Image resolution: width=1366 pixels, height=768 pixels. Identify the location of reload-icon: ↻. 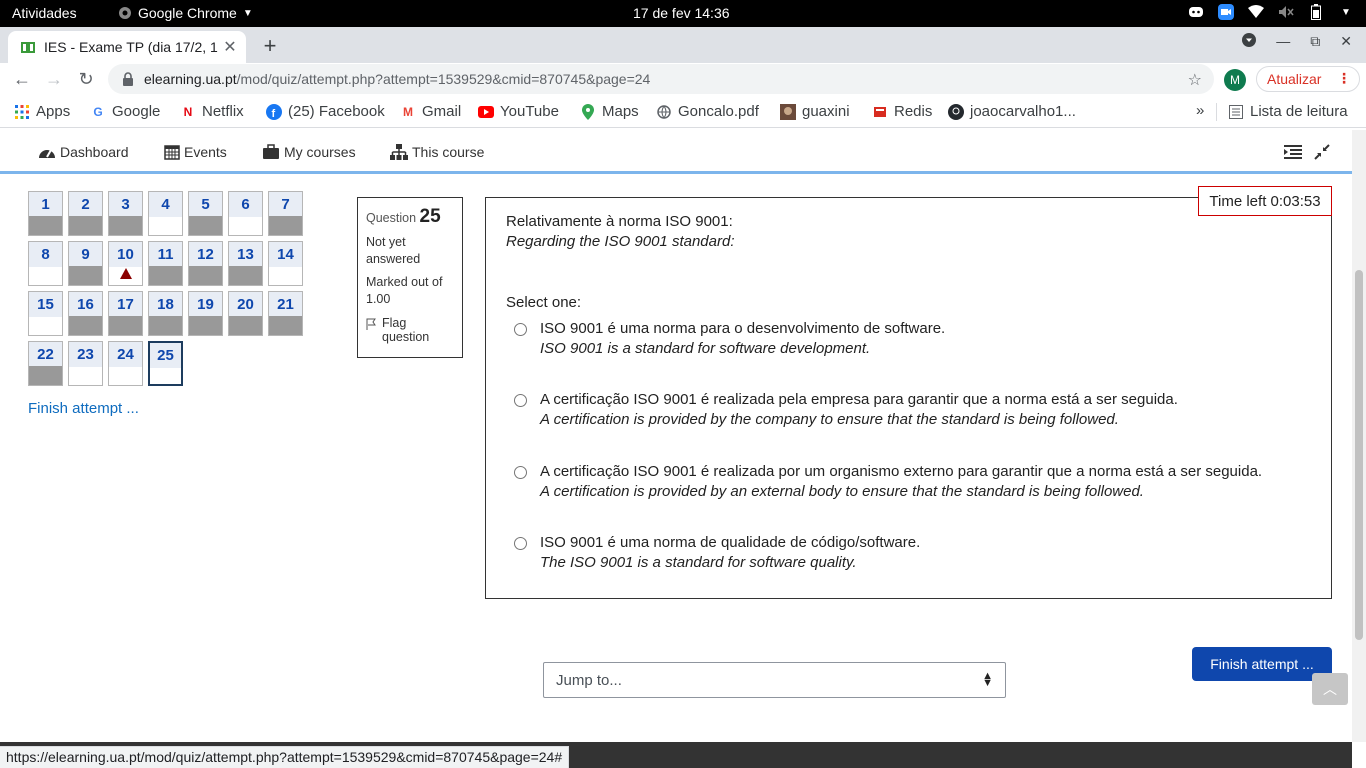
(86, 79).